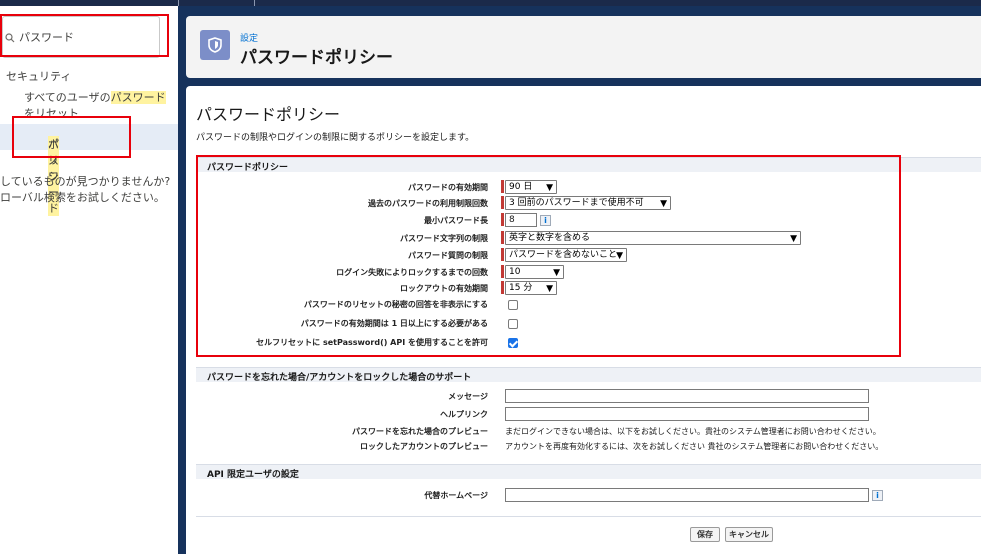 The image size is (981, 554). What do you see at coordinates (448, 255) in the screenshot?
I see `question-label: パスワード質問の制限` at bounding box center [448, 255].